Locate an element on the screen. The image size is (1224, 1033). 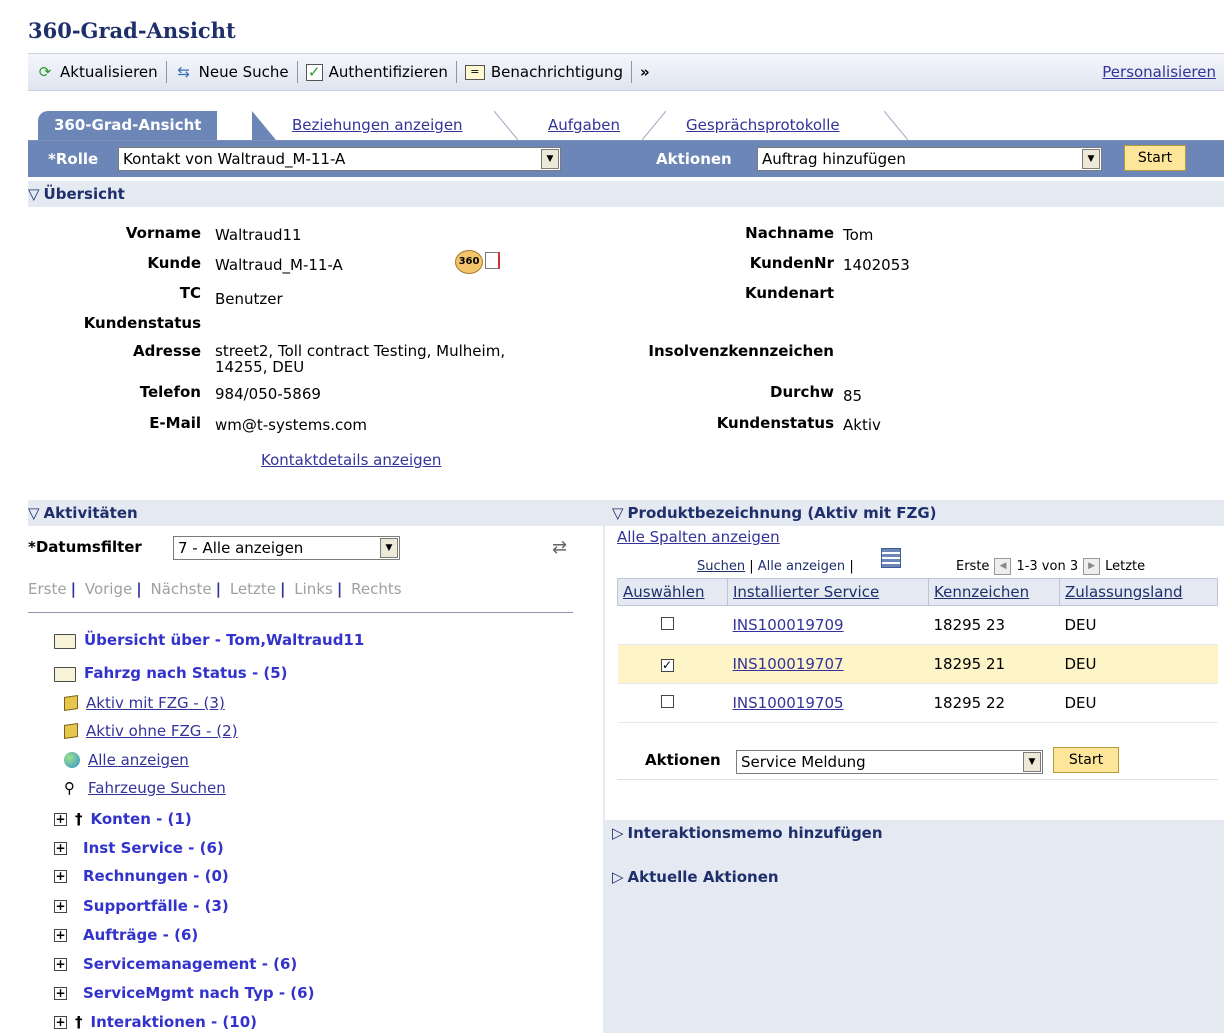
nav-first: Erste is located at coordinates (47, 589).